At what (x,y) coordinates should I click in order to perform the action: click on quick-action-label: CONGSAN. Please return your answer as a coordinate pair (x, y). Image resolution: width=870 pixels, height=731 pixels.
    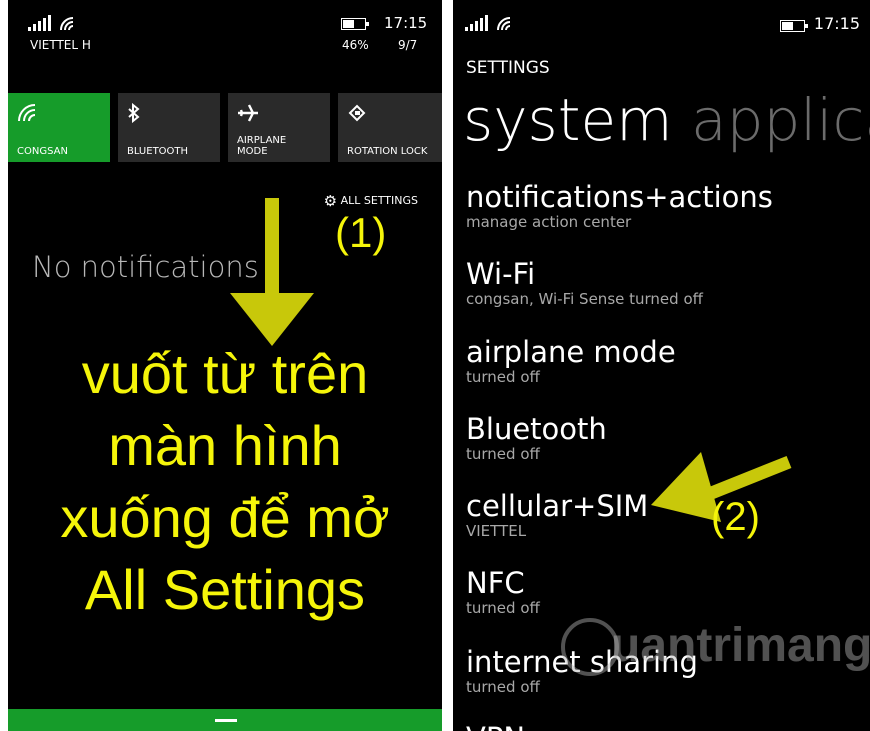
    Looking at the image, I should click on (42, 151).